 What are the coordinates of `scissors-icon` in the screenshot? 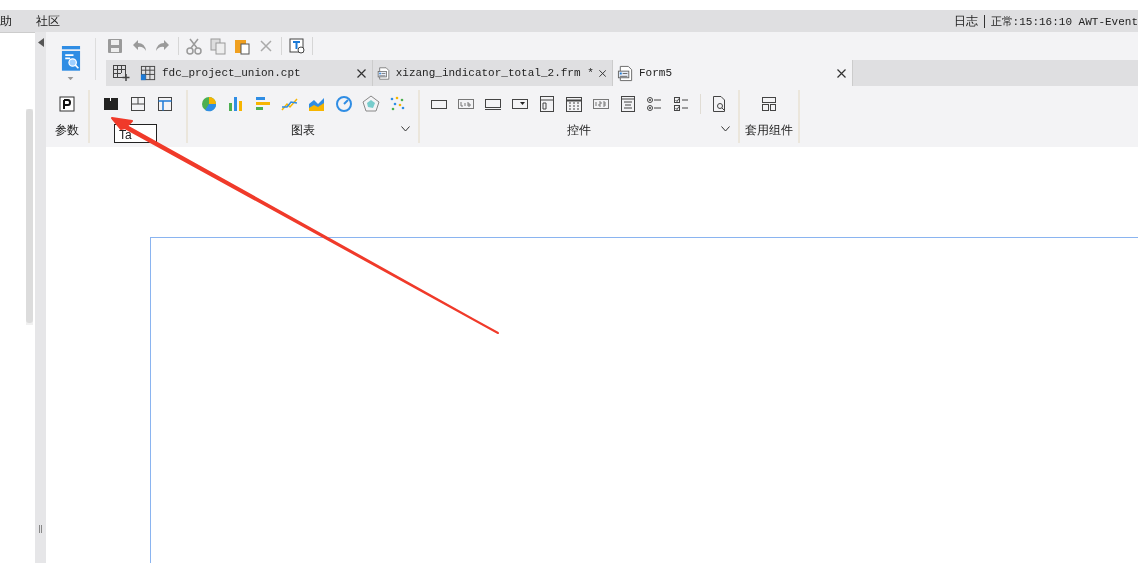 It's located at (194, 46).